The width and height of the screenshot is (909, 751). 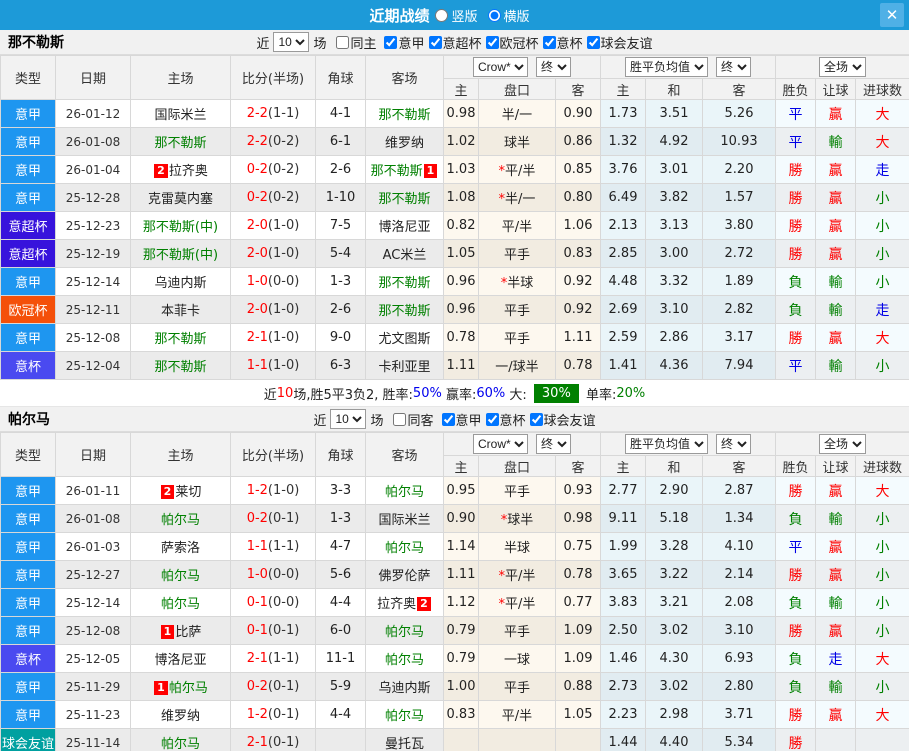 What do you see at coordinates (257, 490) in the screenshot?
I see `score-fulltime: 1-2` at bounding box center [257, 490].